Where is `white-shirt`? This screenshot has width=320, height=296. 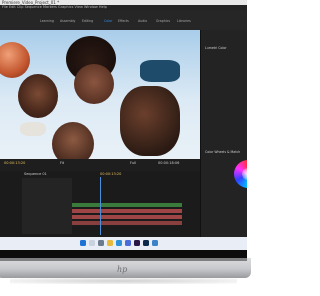
white-shirt is located at coordinates (33, 129).